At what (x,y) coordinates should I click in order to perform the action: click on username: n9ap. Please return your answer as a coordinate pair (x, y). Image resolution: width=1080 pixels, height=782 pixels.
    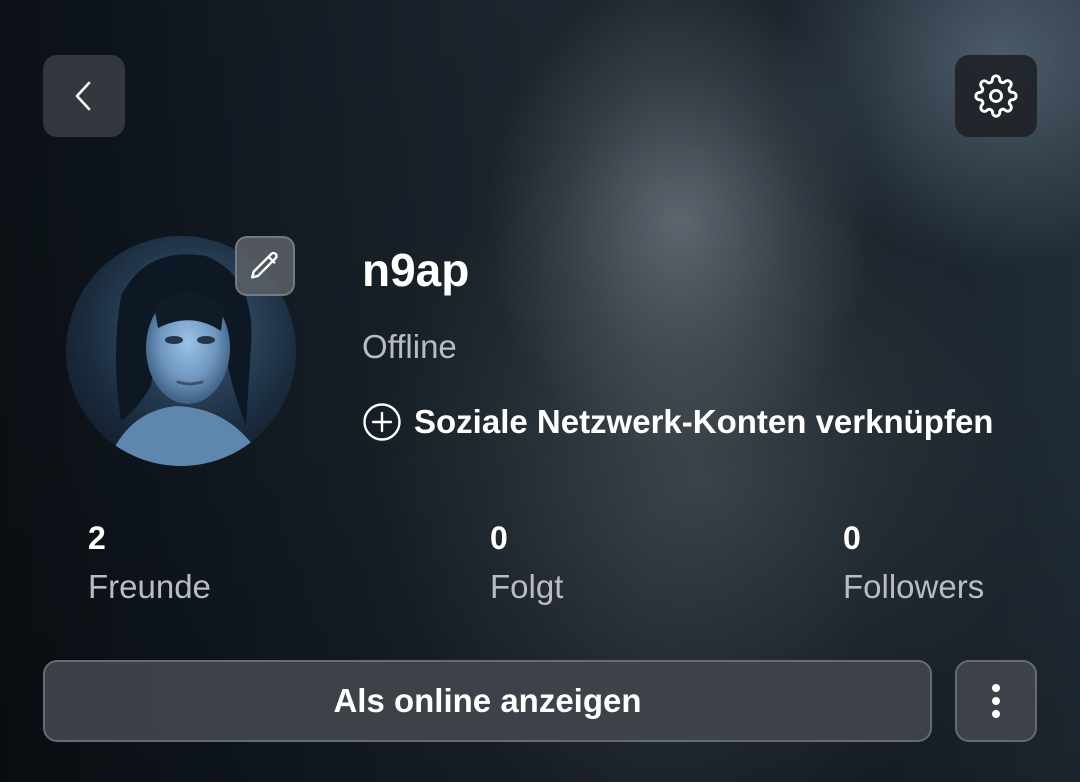
    Looking at the image, I should click on (416, 270).